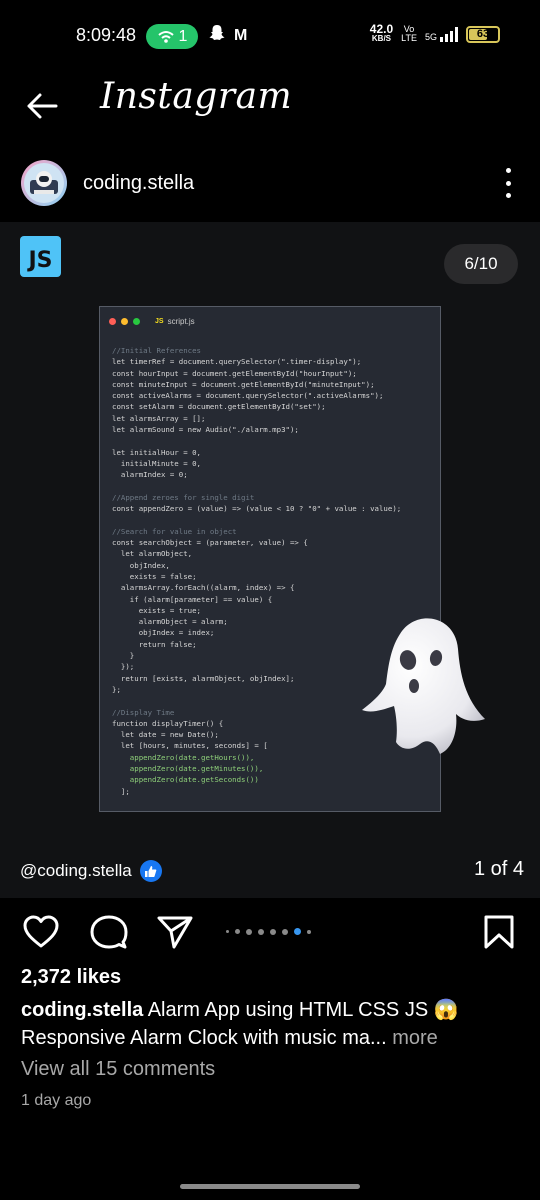 This screenshot has width=540, height=1200. Describe the element at coordinates (409, 38) in the screenshot. I see `volte-bottom: LTE` at that location.